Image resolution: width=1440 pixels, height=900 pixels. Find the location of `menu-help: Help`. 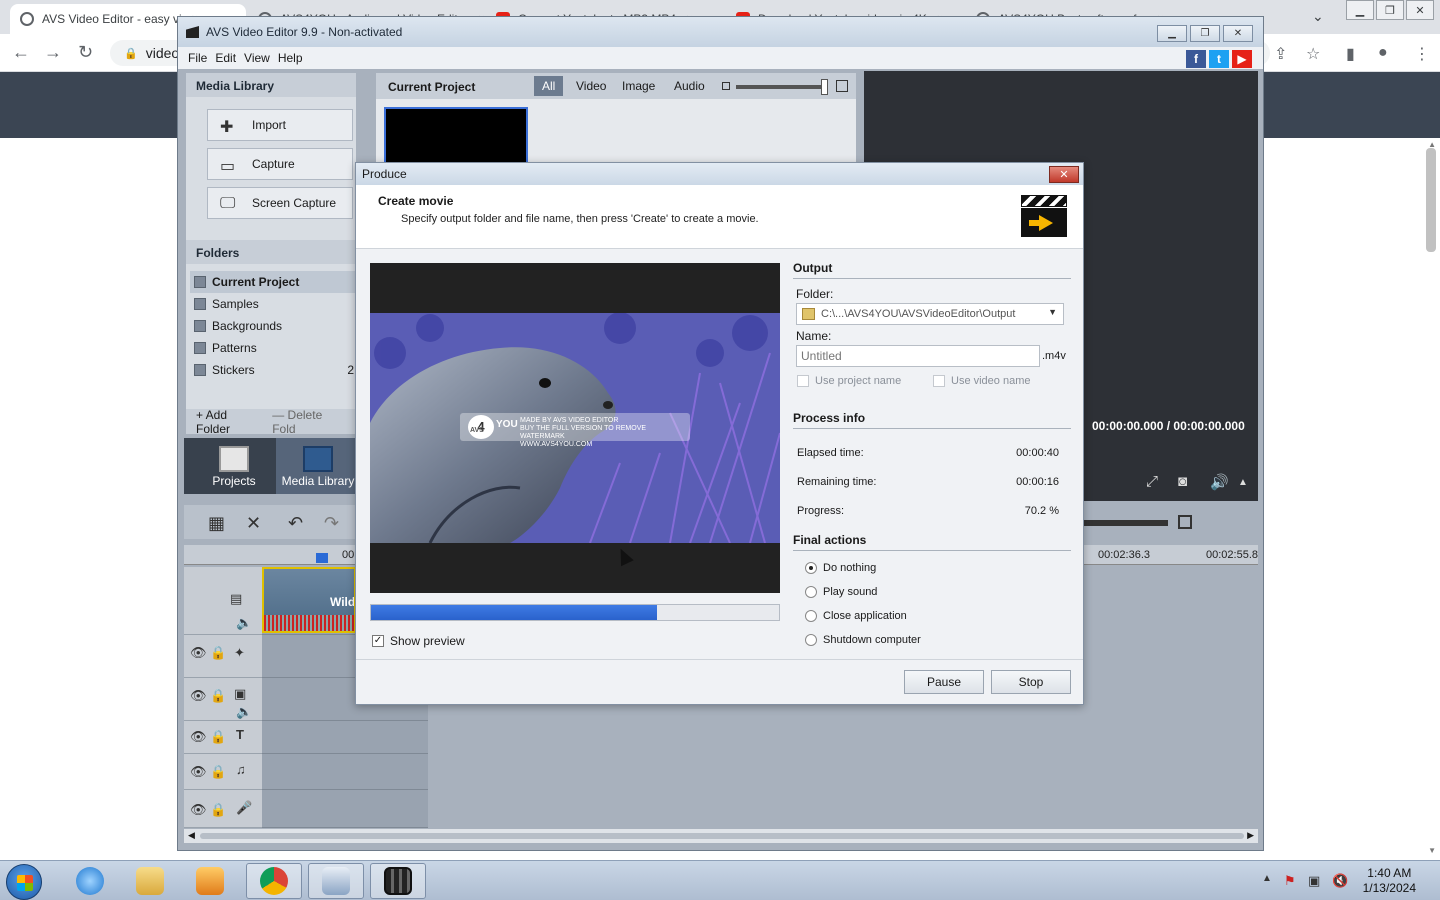

menu-help: Help is located at coordinates (290, 58).